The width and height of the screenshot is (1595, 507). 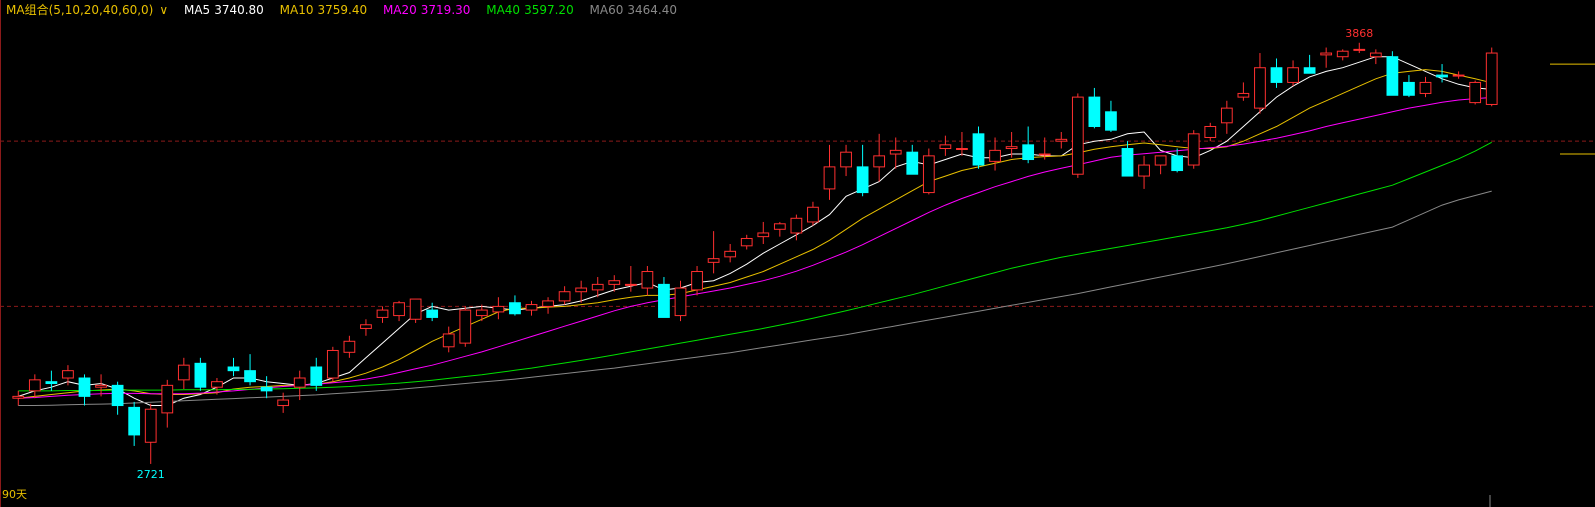 What do you see at coordinates (14, 494) in the screenshot?
I see `range-days-label: 90天` at bounding box center [14, 494].